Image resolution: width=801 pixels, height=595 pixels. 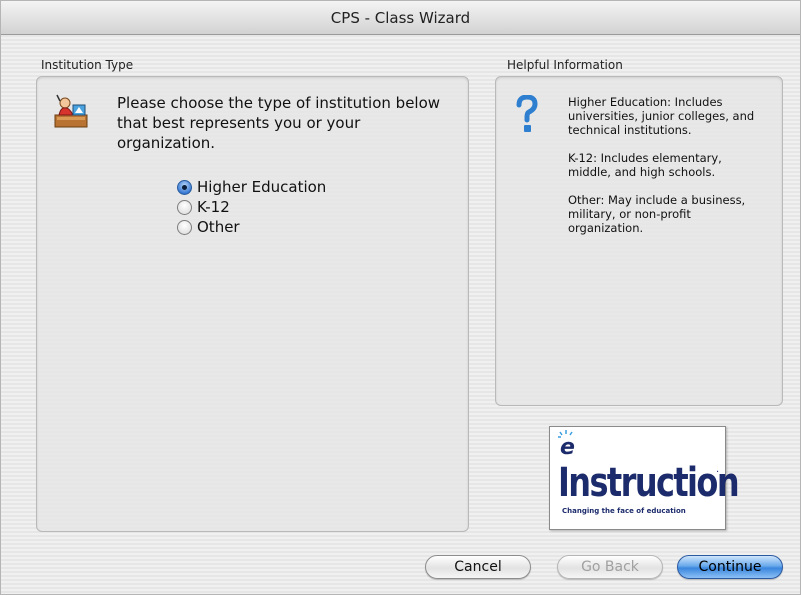 I want to click on logo-letter-e: e, so click(x=567, y=447).